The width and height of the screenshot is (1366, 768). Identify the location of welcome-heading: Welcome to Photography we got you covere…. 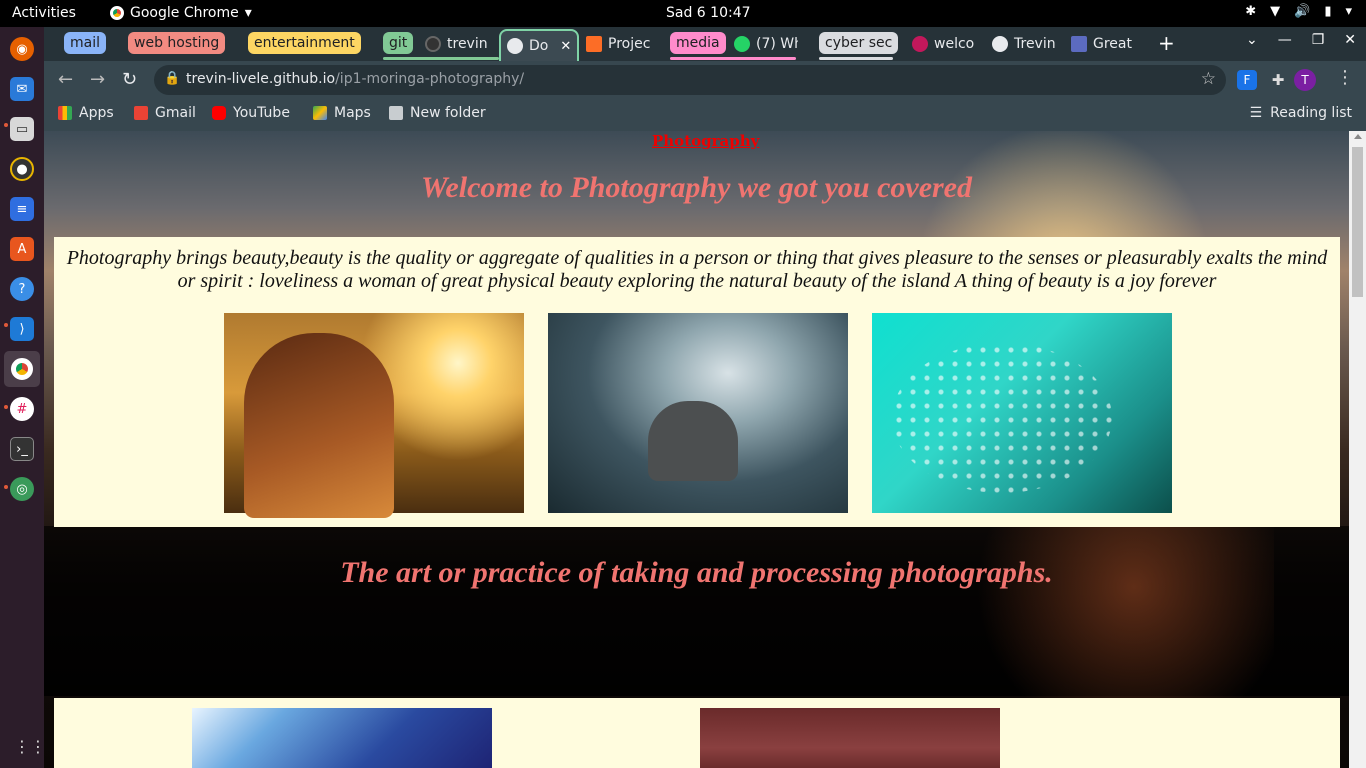
(696, 187).